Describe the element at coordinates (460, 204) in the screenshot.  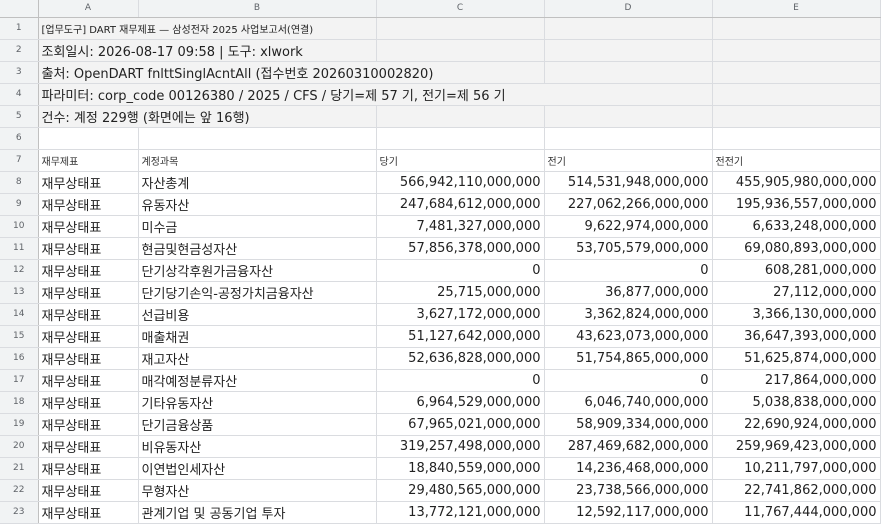
I see `current-value-cell: 247,684,612,000,000` at that location.